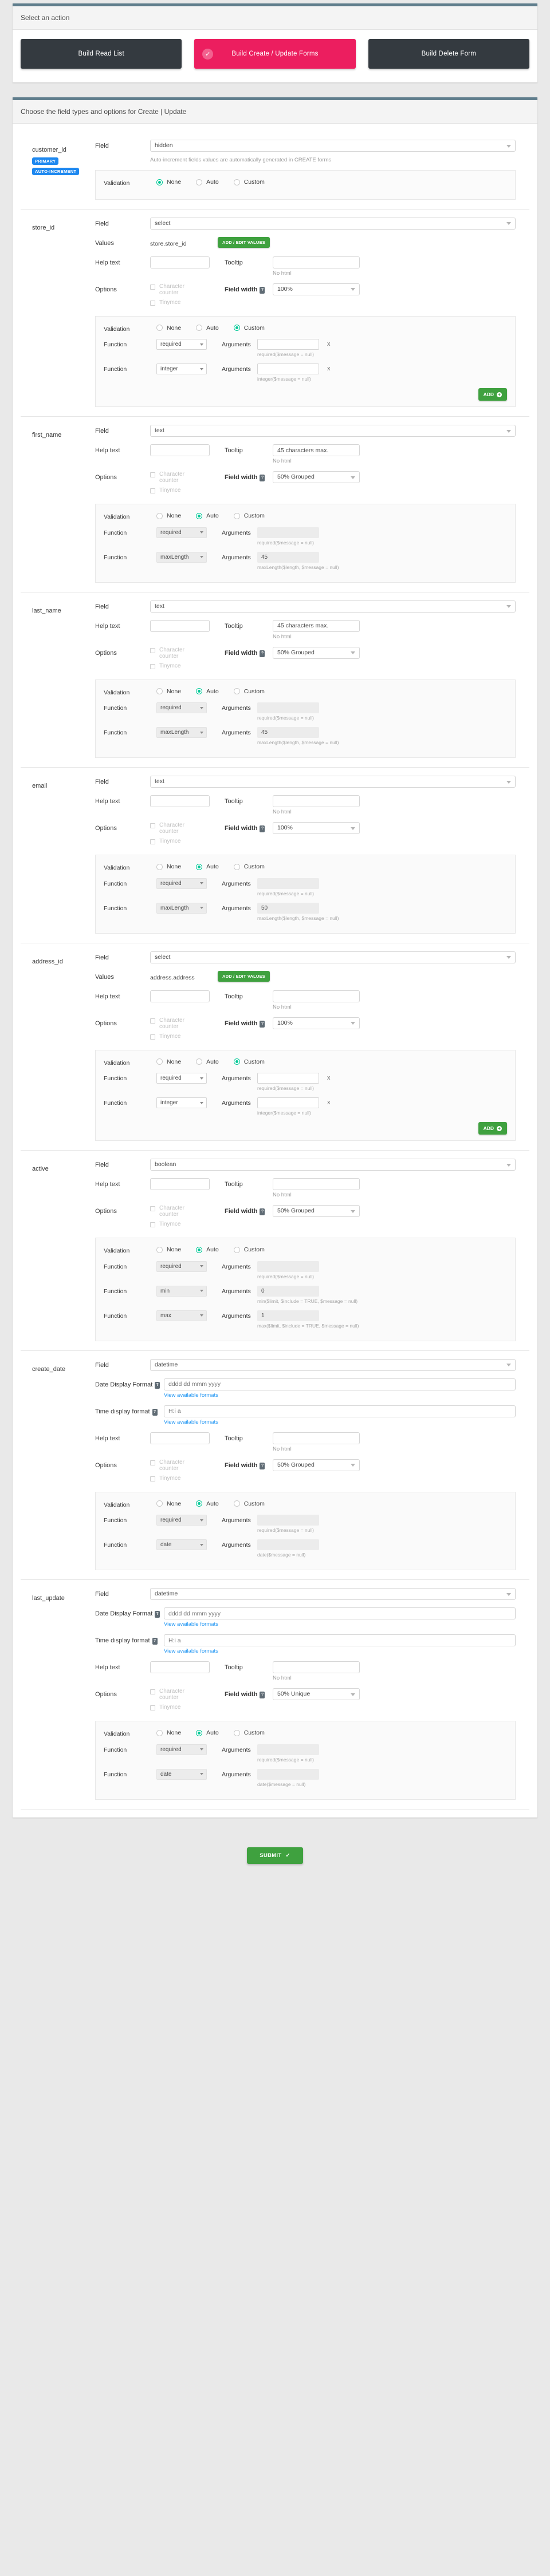 Image resolution: width=550 pixels, height=2576 pixels. What do you see at coordinates (181, 1291) in the screenshot?
I see `function-select: min` at bounding box center [181, 1291].